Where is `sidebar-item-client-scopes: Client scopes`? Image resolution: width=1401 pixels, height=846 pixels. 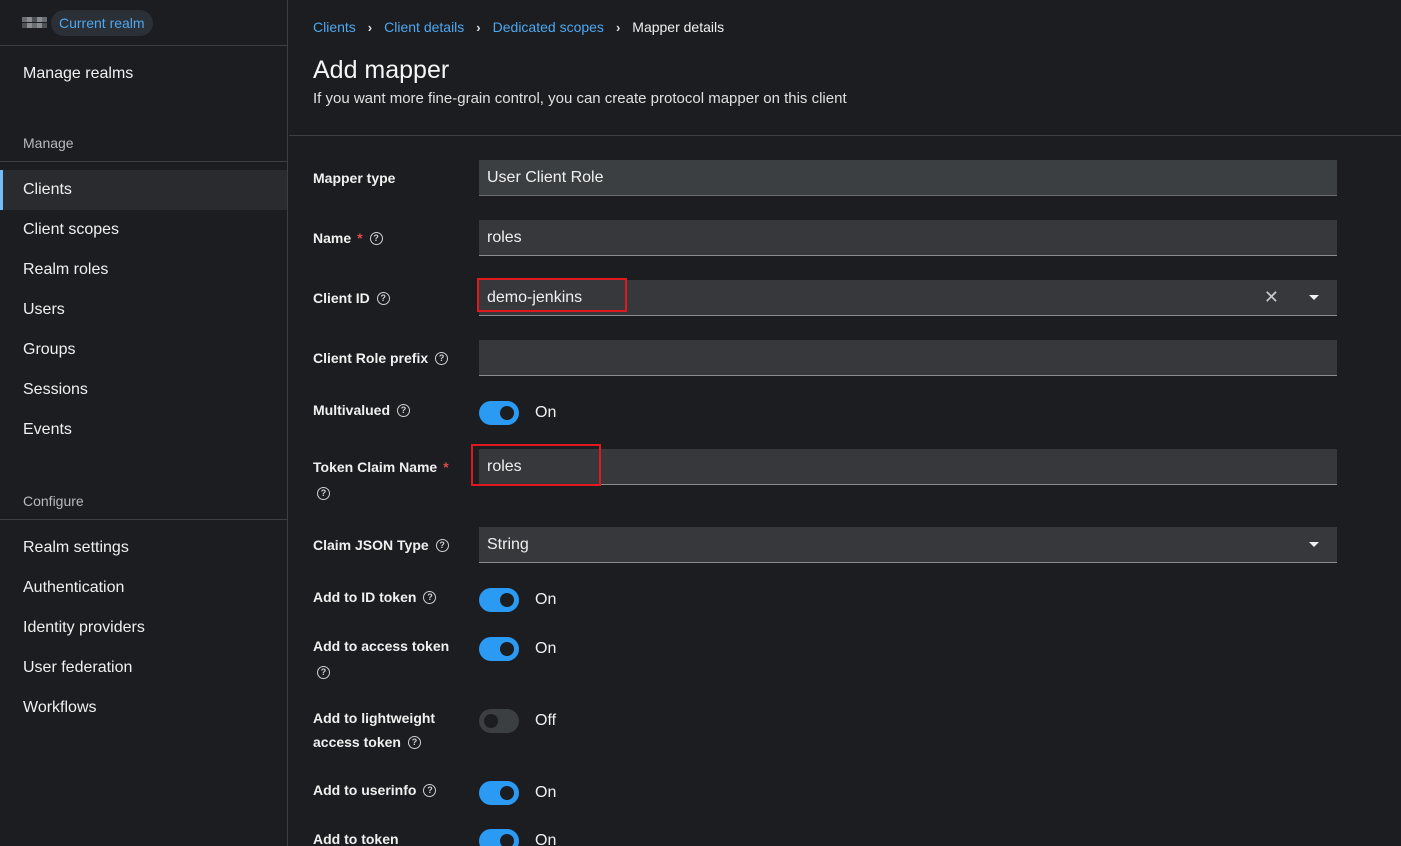
sidebar-item-client-scopes: Client scopes is located at coordinates (143, 230).